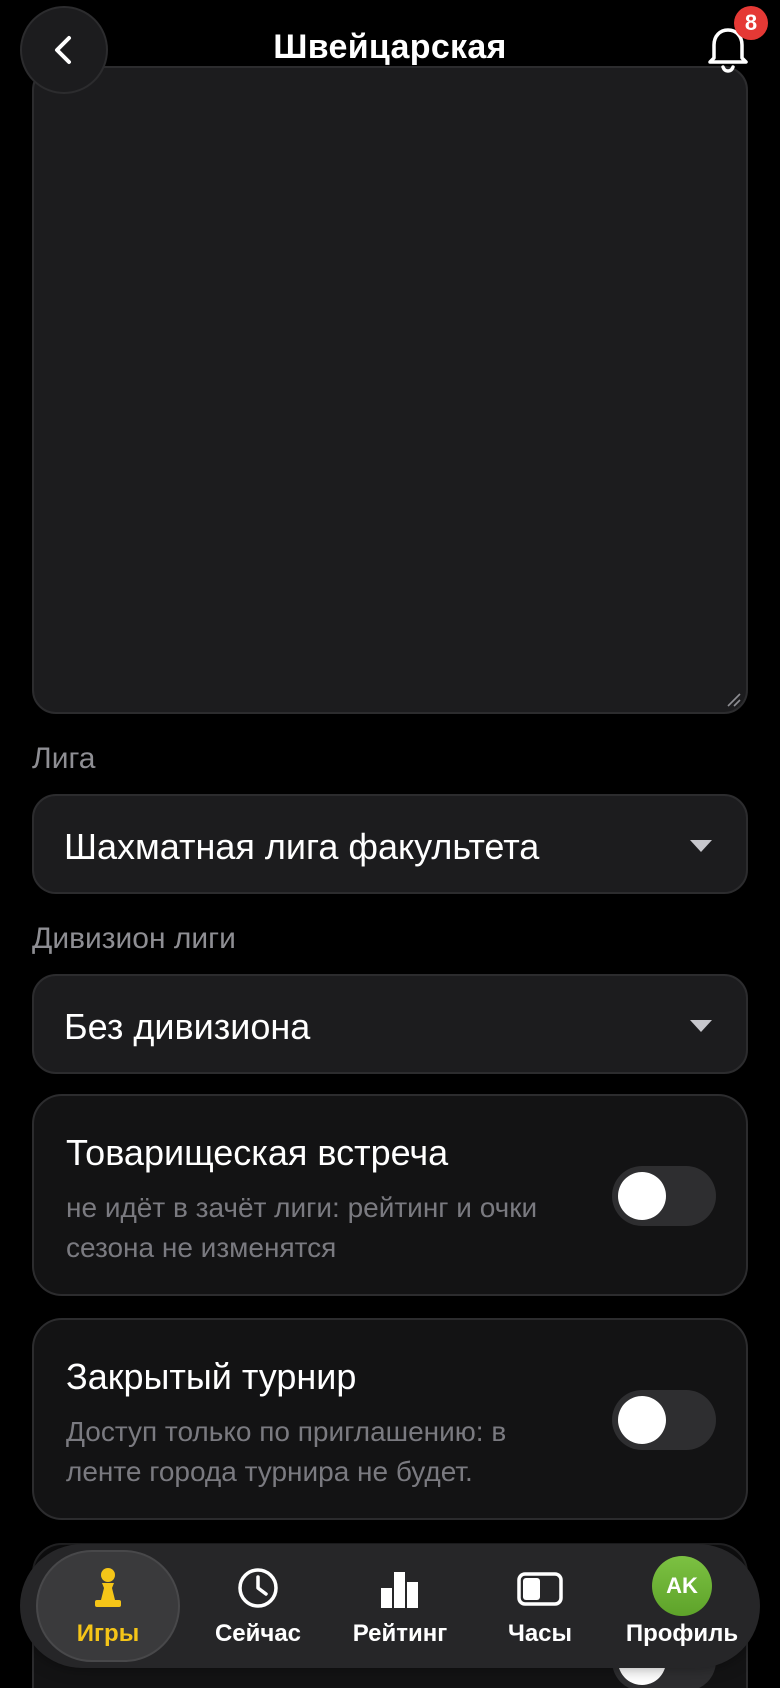 This screenshot has width=780, height=1688. I want to click on notification-badge: 8, so click(751, 23).